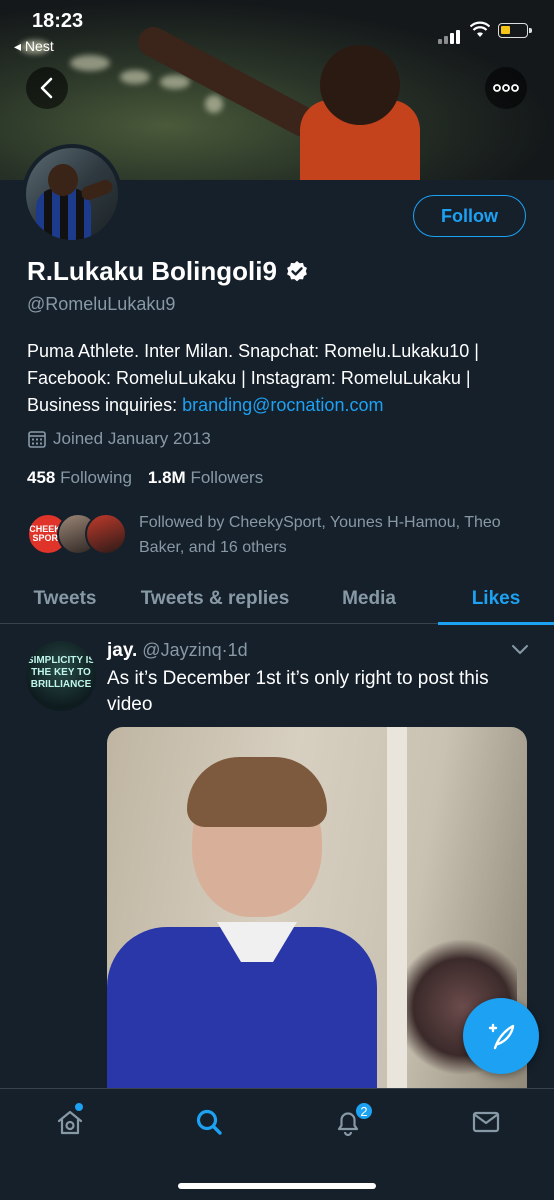 This screenshot has width=554, height=1200. What do you see at coordinates (65, 599) in the screenshot?
I see `tab-tweets: Tweets` at bounding box center [65, 599].